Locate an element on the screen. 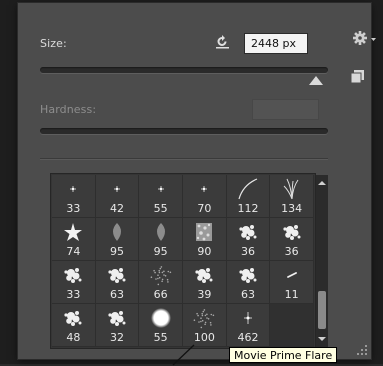  brush-preset-tile: 11 is located at coordinates (292, 282).